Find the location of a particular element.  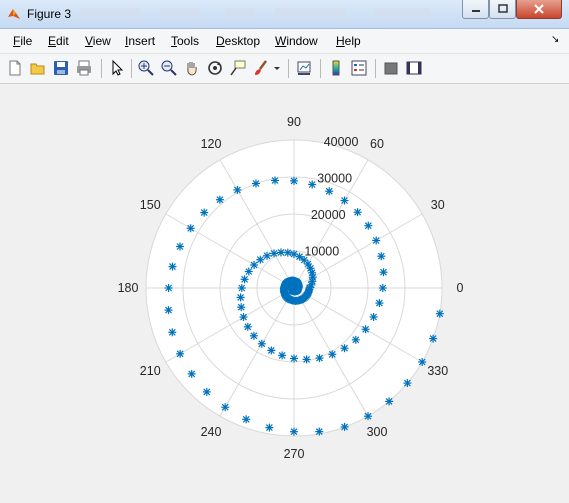

window-title: Figure 3 is located at coordinates (49, 14).